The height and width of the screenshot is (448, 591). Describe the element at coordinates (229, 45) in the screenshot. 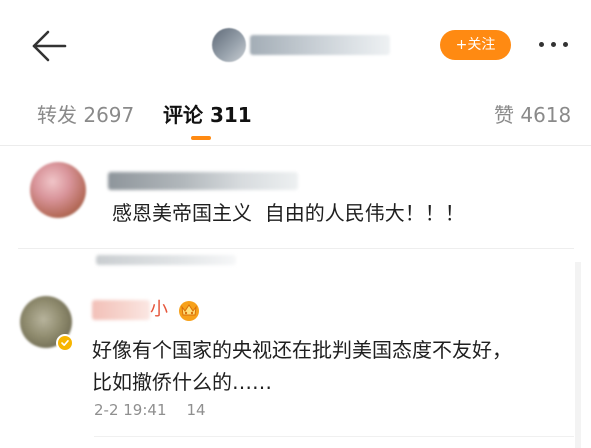

I see `author-avatar` at that location.